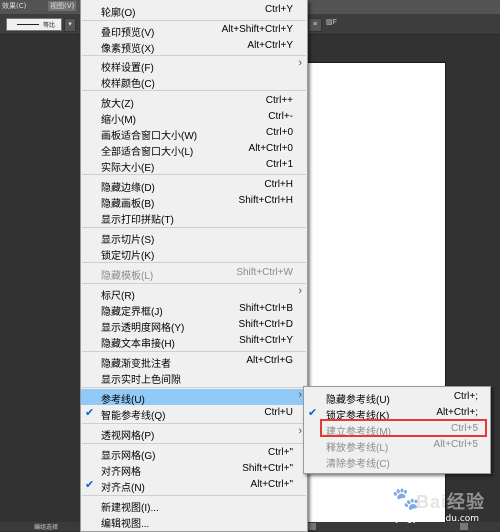 Image resolution: width=500 pixels, height=532 pixels. I want to click on submenu-item-clear-guides: 清除参考线(C), so click(397, 461).